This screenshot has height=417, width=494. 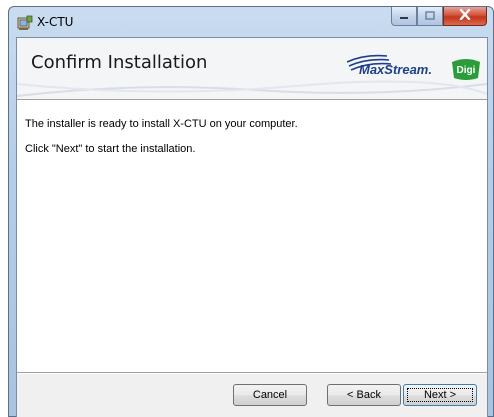 What do you see at coordinates (55, 22) in the screenshot?
I see `window-title: X-CTU` at bounding box center [55, 22].